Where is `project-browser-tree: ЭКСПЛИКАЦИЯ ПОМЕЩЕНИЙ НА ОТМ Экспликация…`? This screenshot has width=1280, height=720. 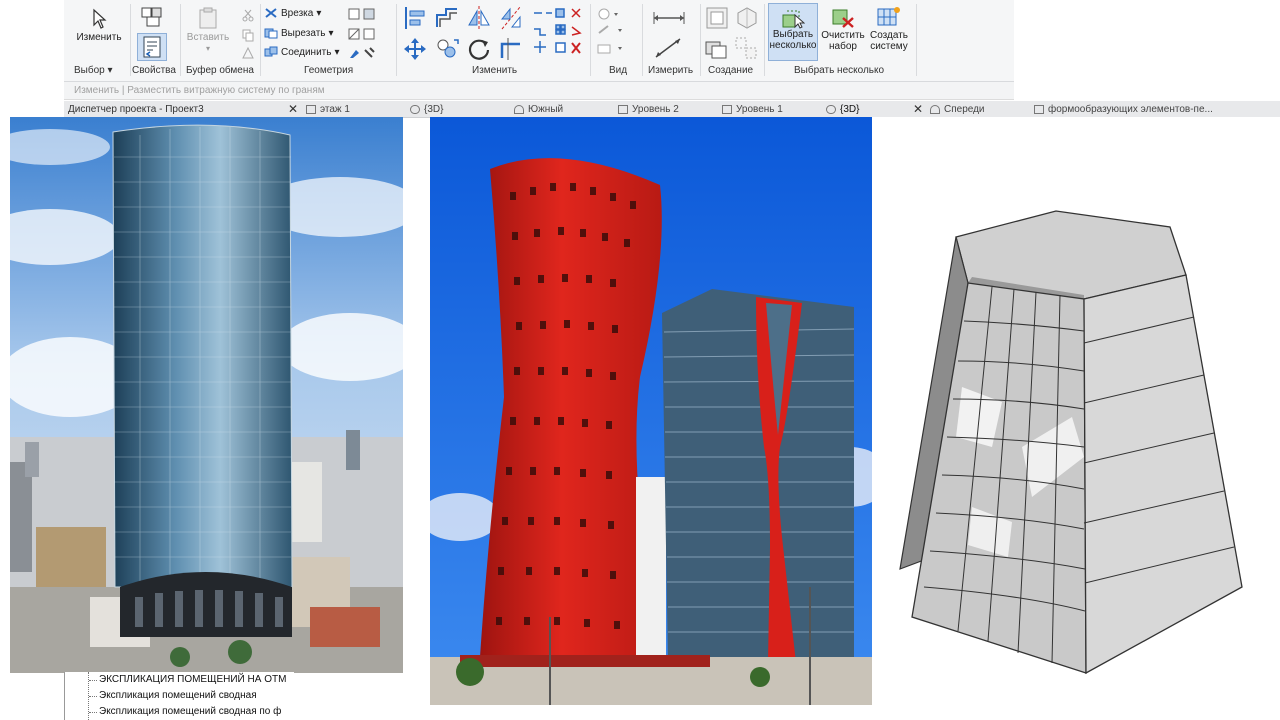
project-browser-tree: ЭКСПЛИКАЦИЯ ПОМЕЩЕНИЙ НА ОТМ Экспликация… is located at coordinates (179, 696).